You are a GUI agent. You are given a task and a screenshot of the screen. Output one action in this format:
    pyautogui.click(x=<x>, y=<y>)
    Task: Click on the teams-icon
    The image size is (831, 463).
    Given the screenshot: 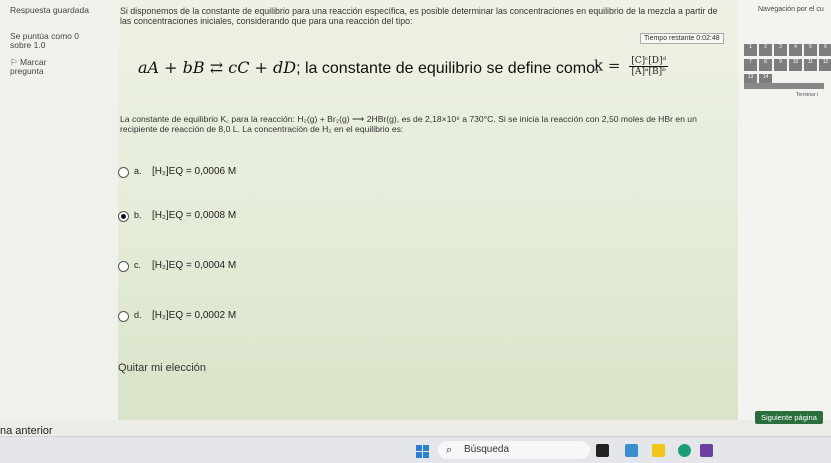 What is the action you would take?
    pyautogui.click(x=706, y=450)
    